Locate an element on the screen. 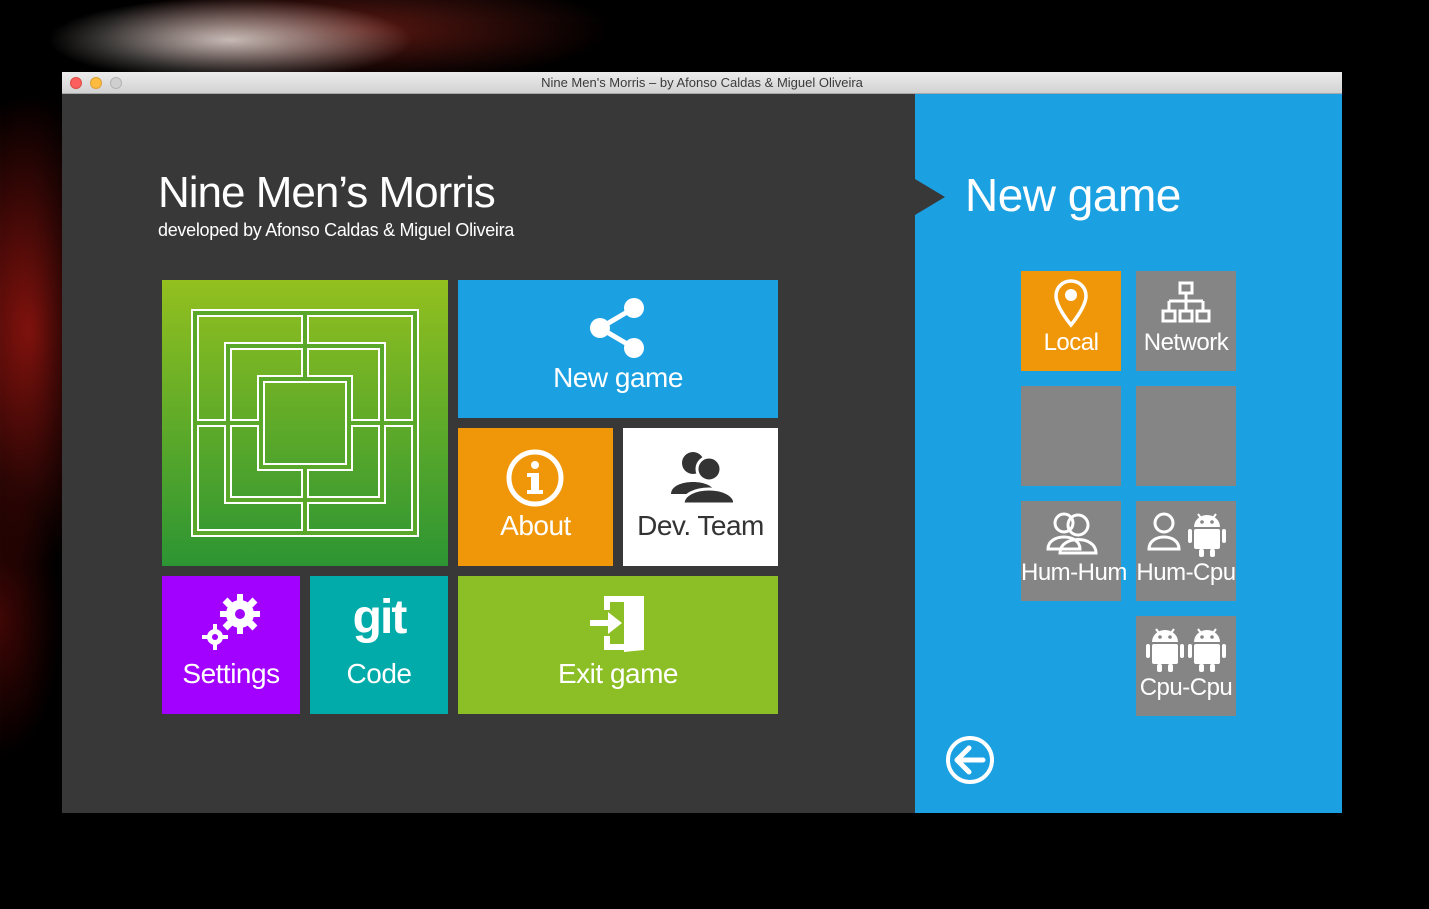 The image size is (1429, 909). about-label: About is located at coordinates (535, 525).